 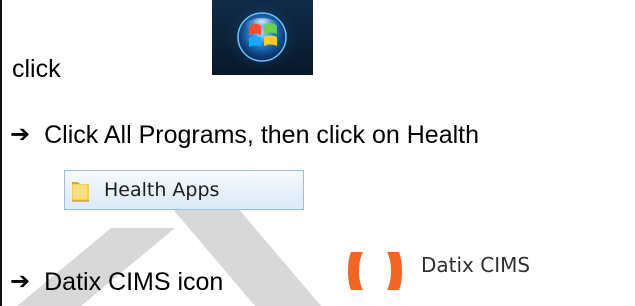 I want to click on instruction-step-datix: ➔ Datix CIMS icon, so click(x=117, y=281).